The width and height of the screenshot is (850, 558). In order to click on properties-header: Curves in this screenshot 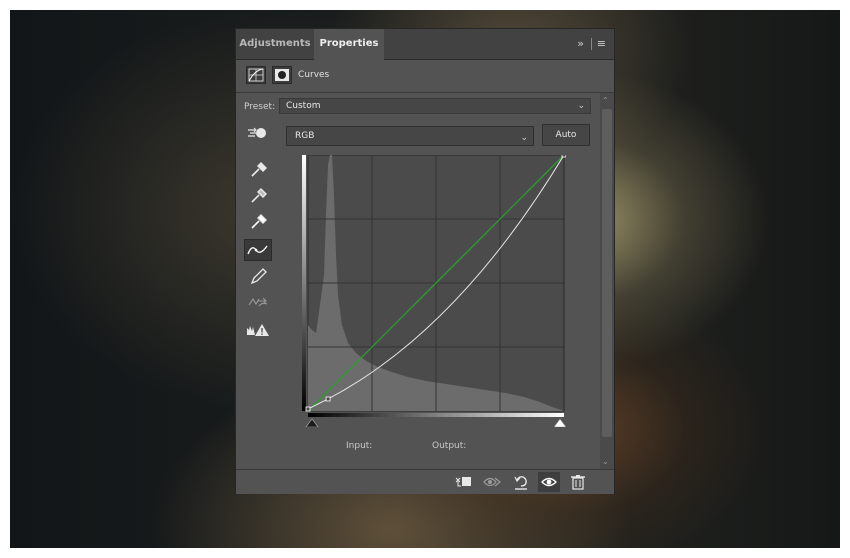, I will do `click(425, 76)`.